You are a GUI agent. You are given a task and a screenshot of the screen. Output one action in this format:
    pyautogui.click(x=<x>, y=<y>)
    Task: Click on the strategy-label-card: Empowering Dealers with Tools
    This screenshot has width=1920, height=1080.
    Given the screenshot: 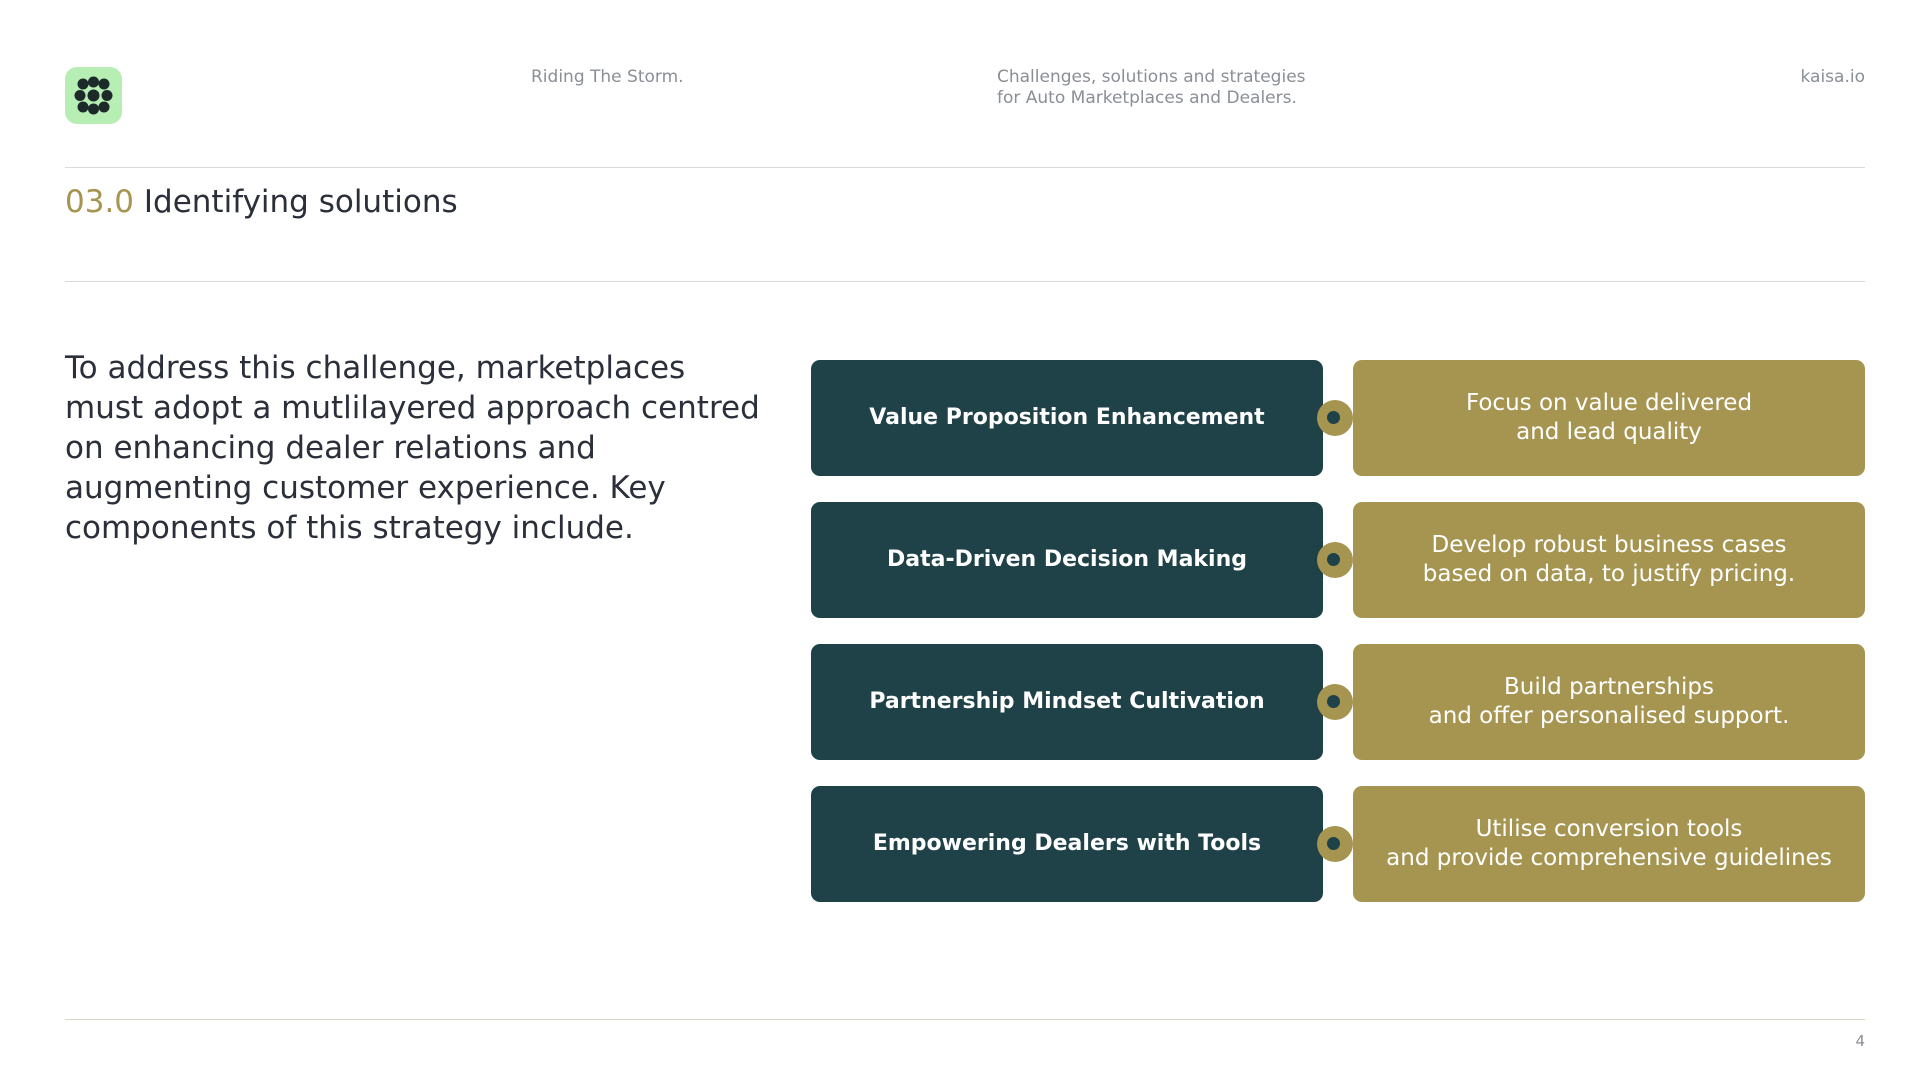 What is the action you would take?
    pyautogui.click(x=1067, y=844)
    